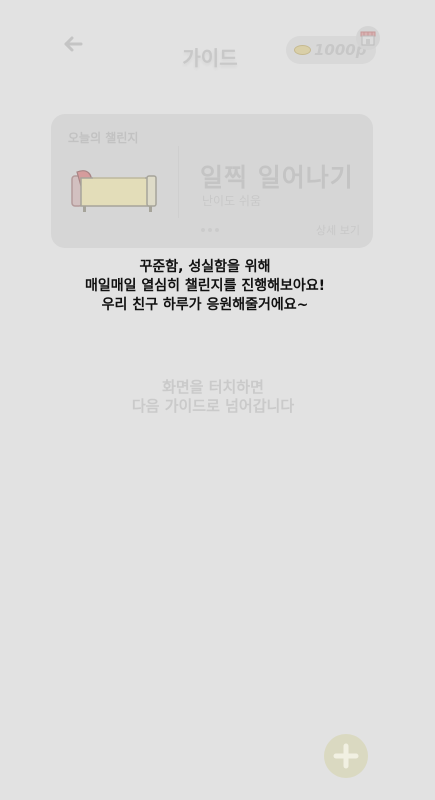  I want to click on store-icon, so click(368, 38).